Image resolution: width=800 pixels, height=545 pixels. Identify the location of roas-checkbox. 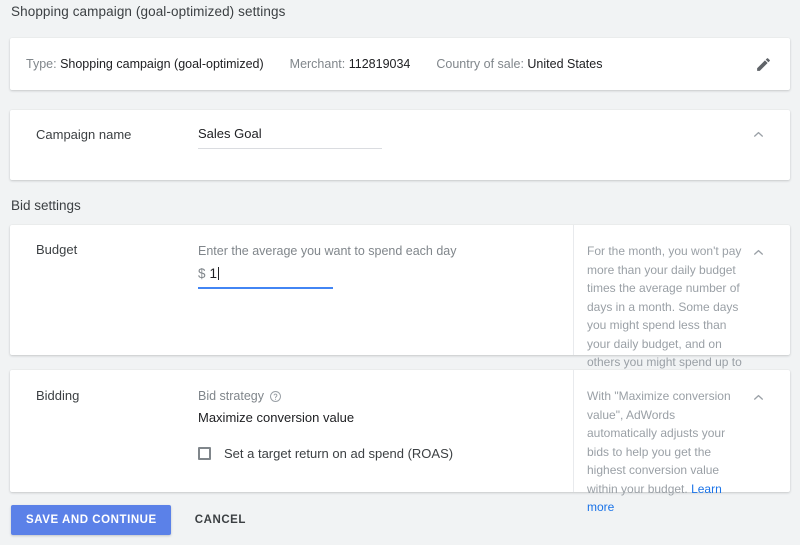
(204, 453).